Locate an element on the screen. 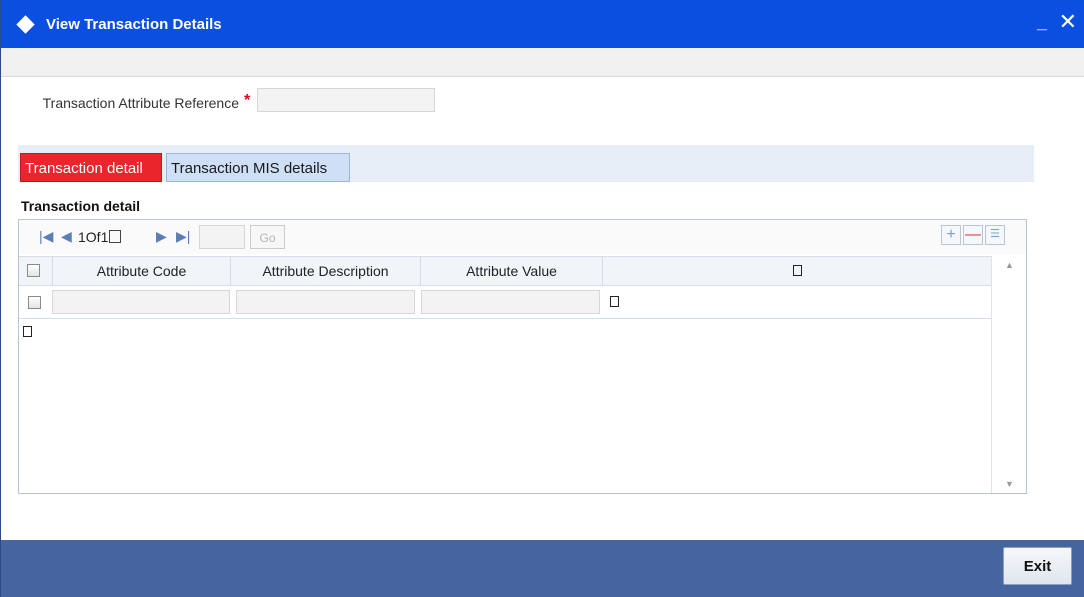  scroll-up-icon: ▲ is located at coordinates (1009, 265).